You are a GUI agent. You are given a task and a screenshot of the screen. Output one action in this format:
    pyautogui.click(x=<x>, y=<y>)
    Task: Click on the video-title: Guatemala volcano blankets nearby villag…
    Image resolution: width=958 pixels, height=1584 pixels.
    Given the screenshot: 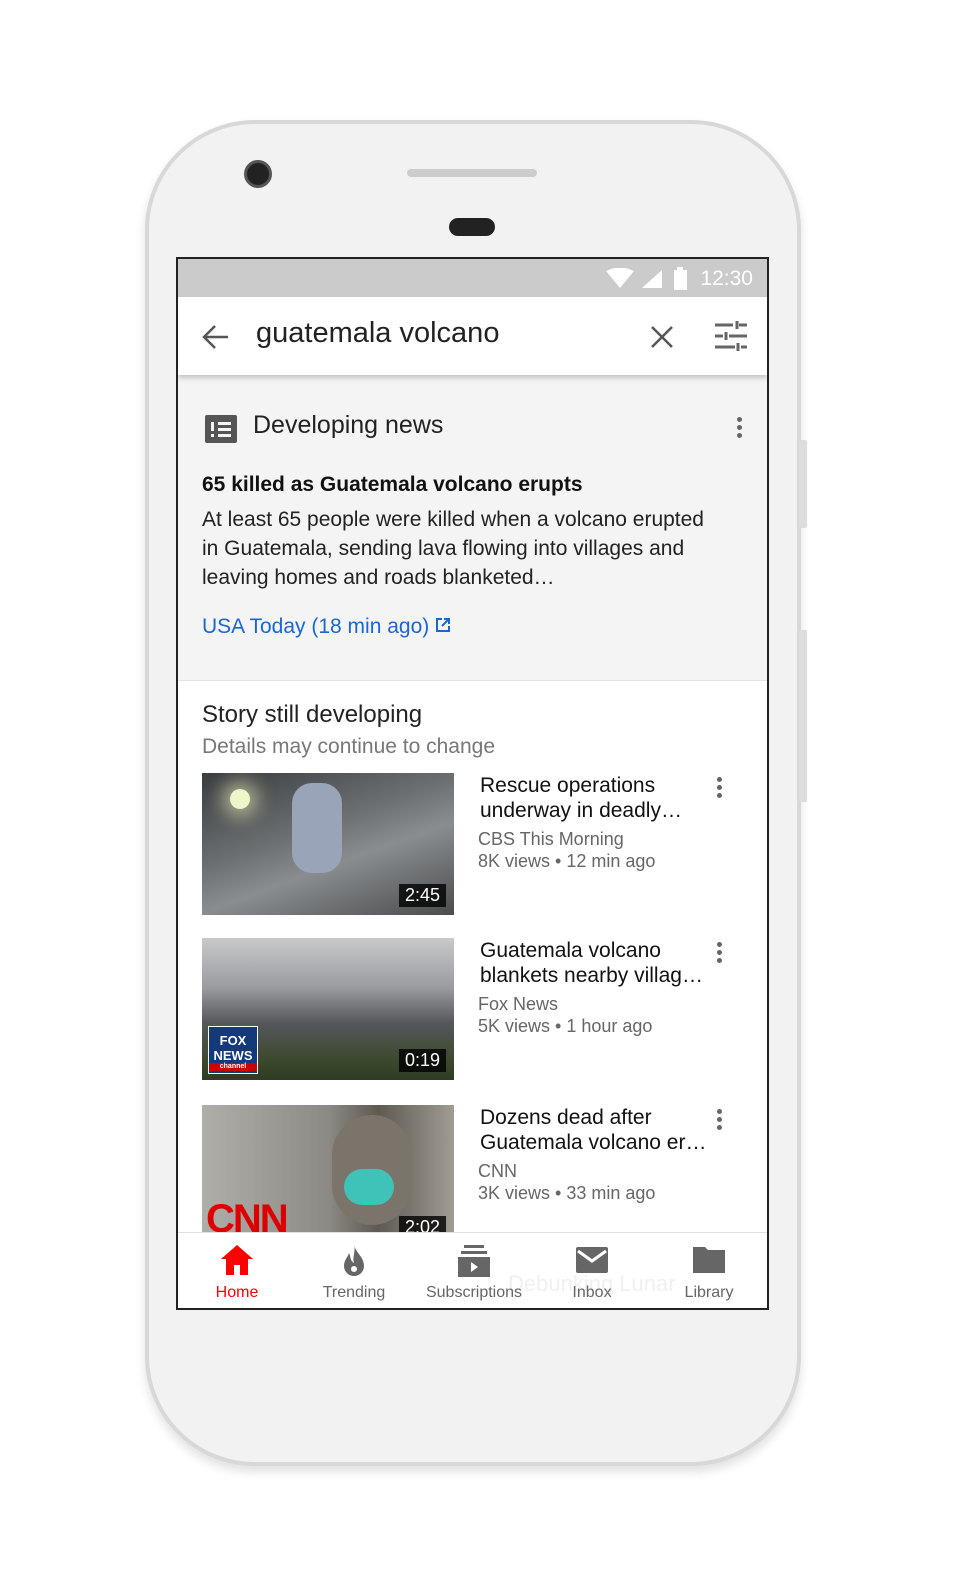 What is the action you would take?
    pyautogui.click(x=600, y=963)
    